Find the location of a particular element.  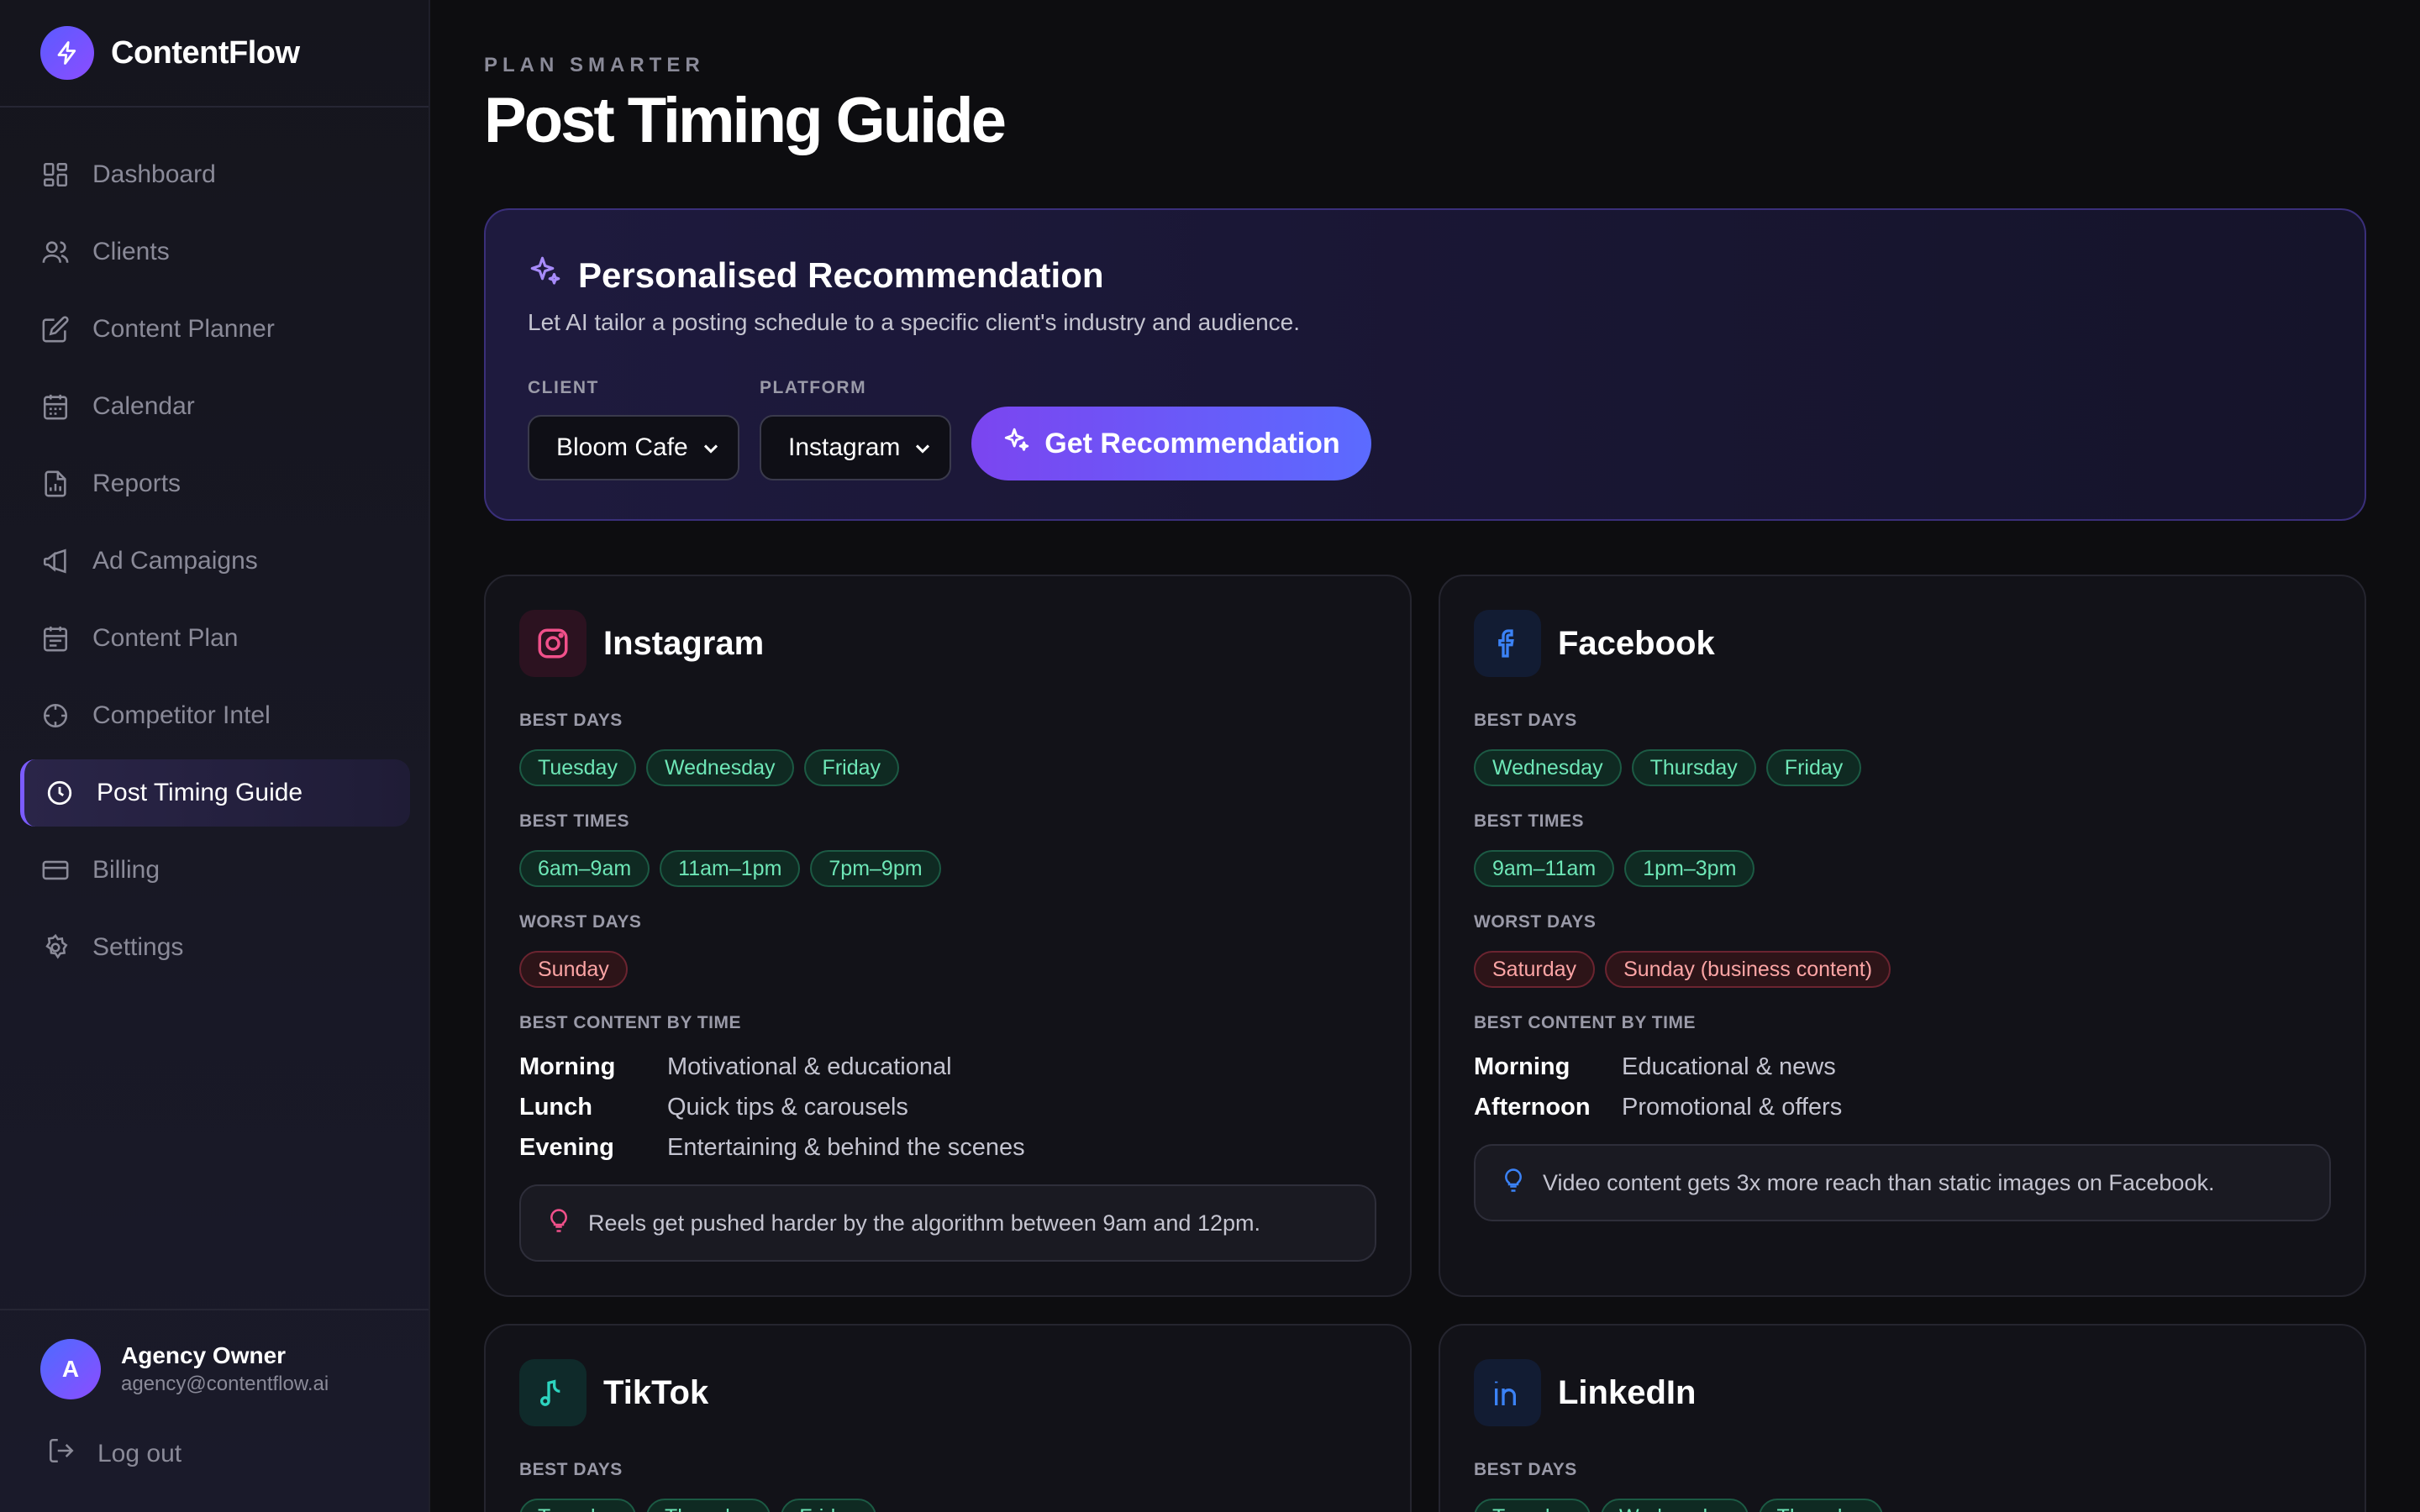

sidebar-item-calendar: Calendar is located at coordinates (215, 406).